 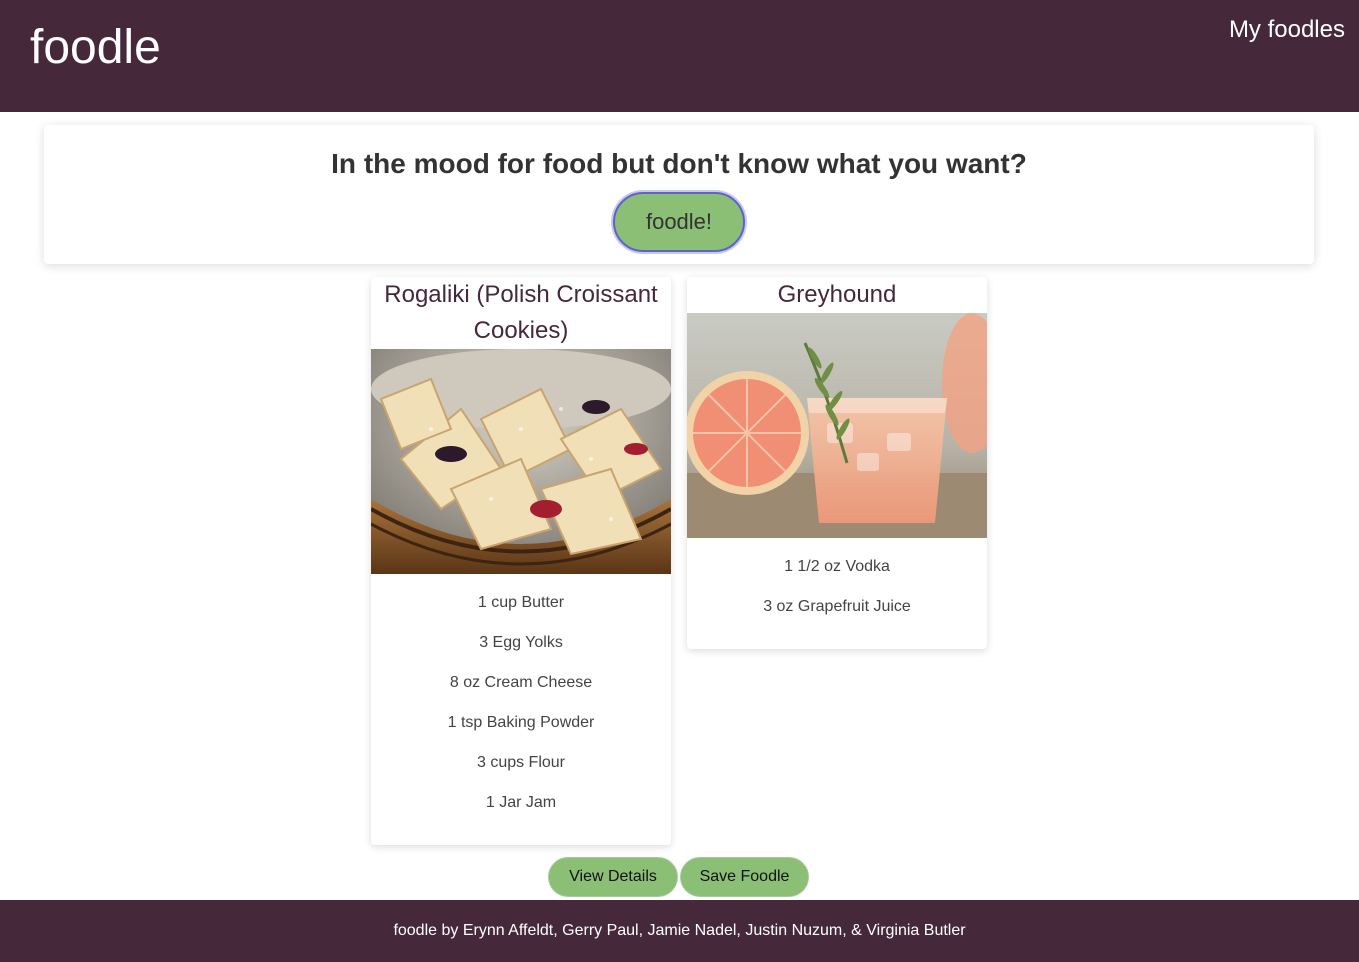 What do you see at coordinates (837, 566) in the screenshot?
I see `ingredient-item: 1 1/2 oz Vodka` at bounding box center [837, 566].